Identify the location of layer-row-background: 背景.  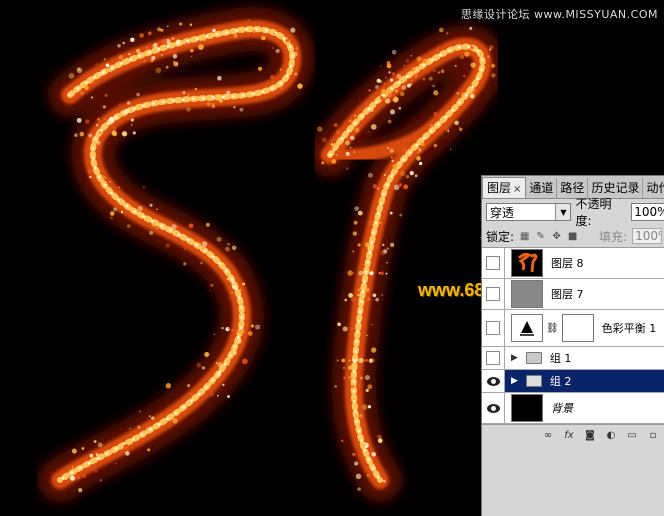
(573, 408).